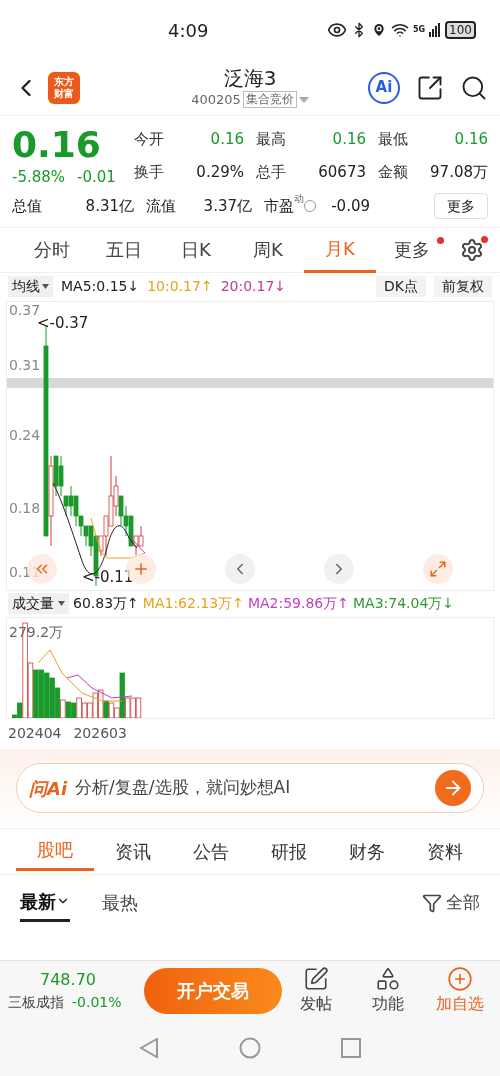 The height and width of the screenshot is (1076, 500). Describe the element at coordinates (460, 30) in the screenshot. I see `battery-indicator: 100` at that location.